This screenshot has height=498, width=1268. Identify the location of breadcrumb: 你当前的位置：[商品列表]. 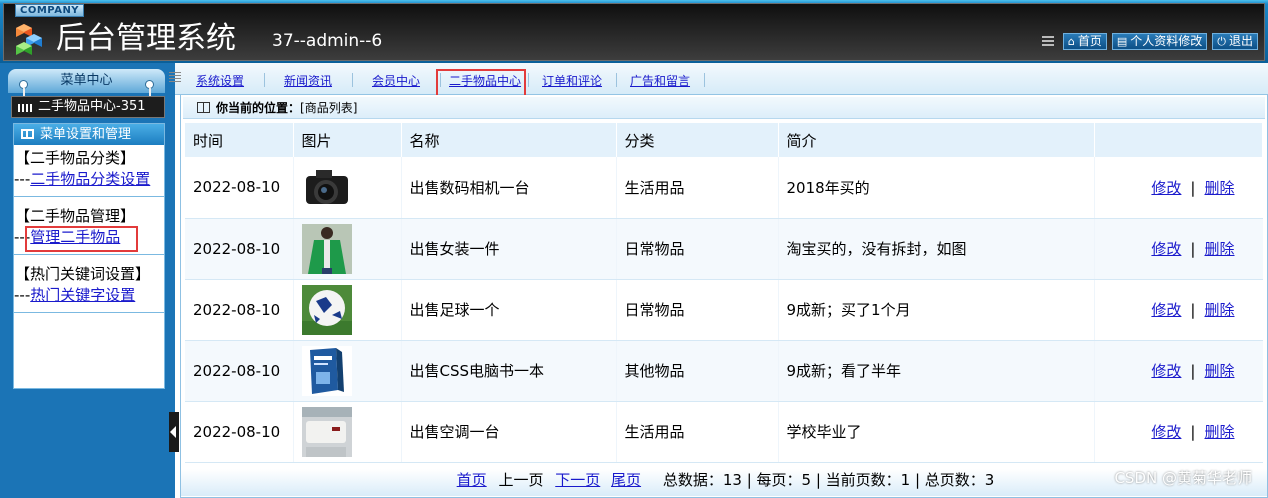
(724, 108).